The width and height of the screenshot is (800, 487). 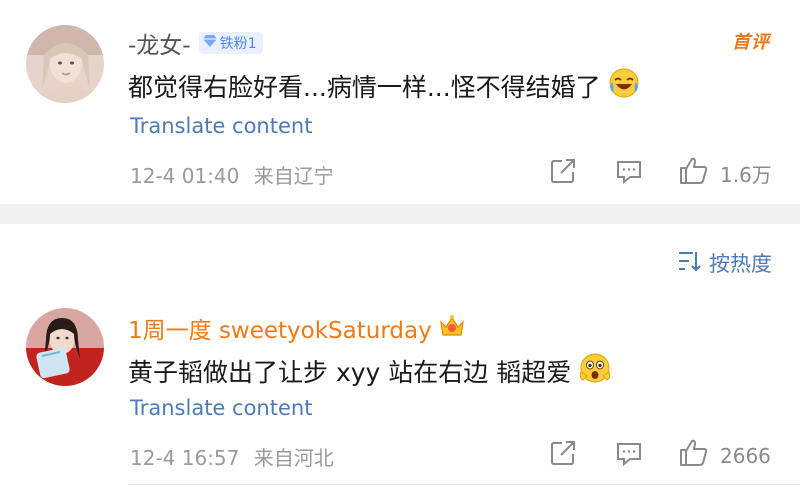 I want to click on laughing-crying-icon, so click(x=624, y=86).